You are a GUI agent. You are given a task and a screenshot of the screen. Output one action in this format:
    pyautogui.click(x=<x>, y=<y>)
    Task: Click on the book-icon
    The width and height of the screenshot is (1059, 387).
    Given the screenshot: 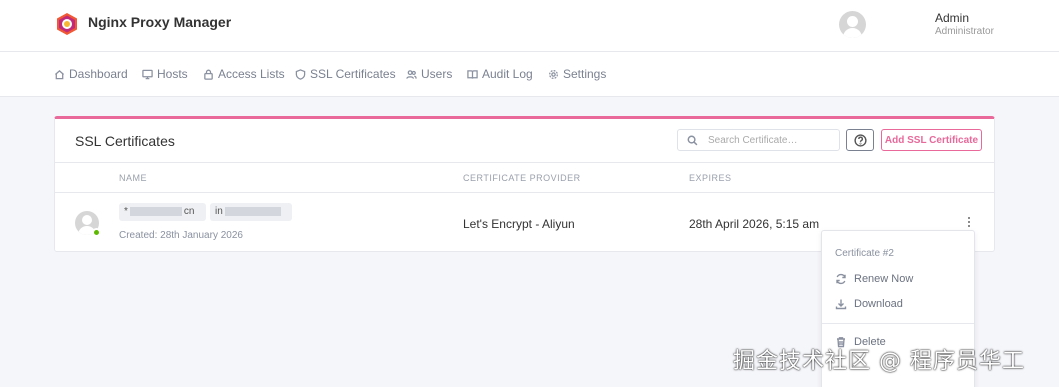 What is the action you would take?
    pyautogui.click(x=472, y=74)
    